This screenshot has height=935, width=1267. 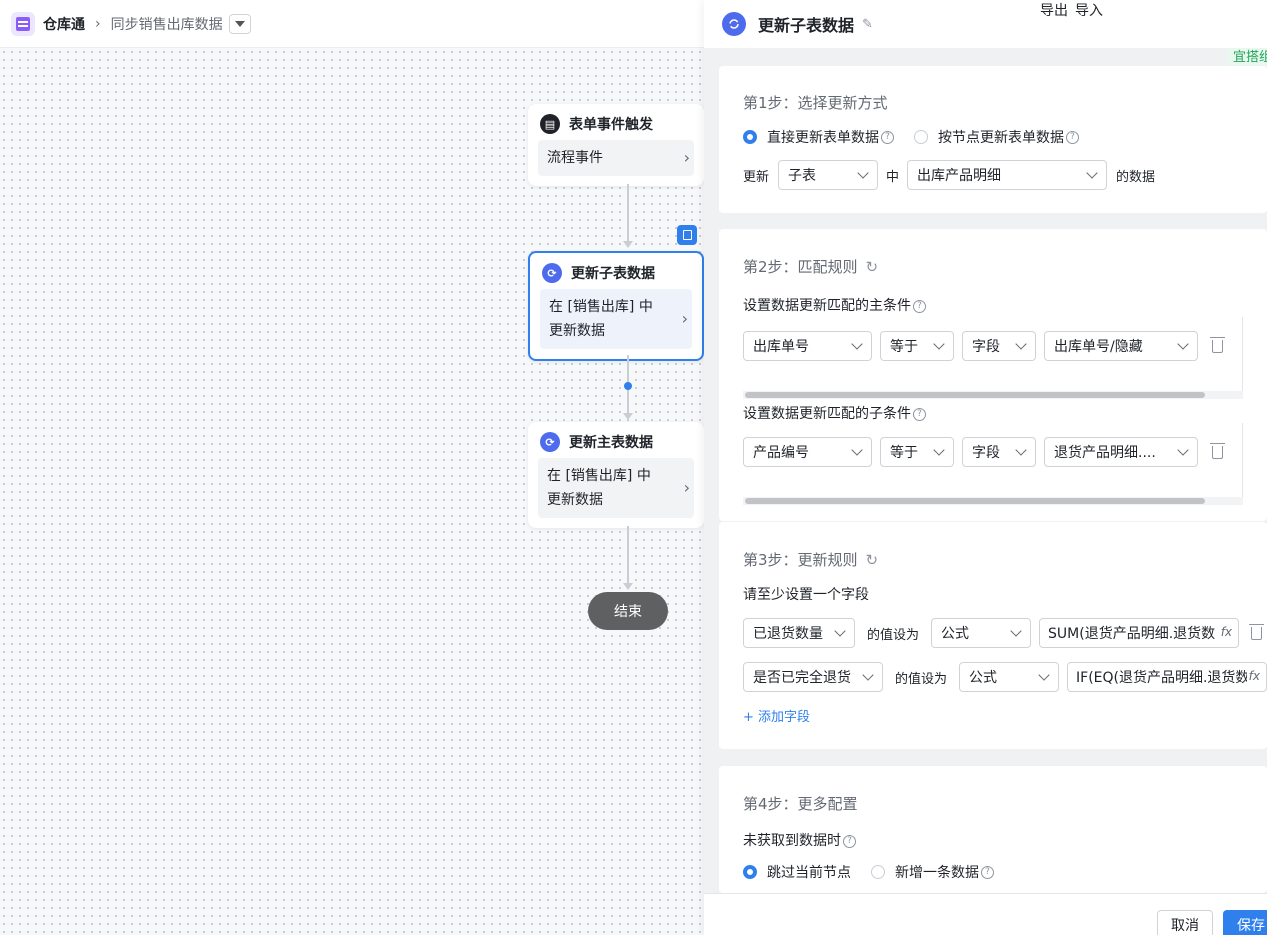 What do you see at coordinates (686, 487) in the screenshot?
I see `chevron-right-icon: ›` at bounding box center [686, 487].